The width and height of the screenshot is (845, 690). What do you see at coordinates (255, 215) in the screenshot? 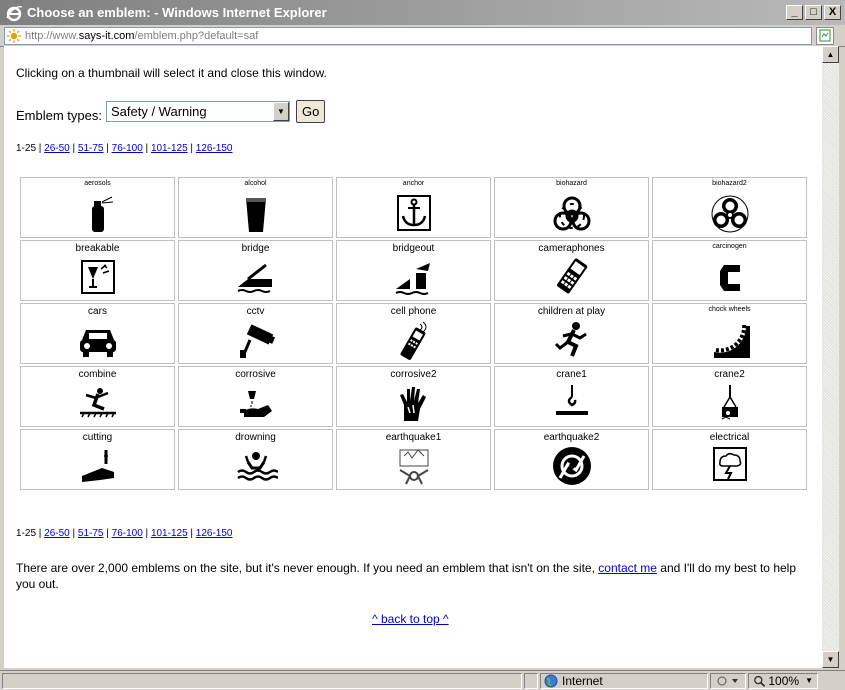
I see `glass-icon` at bounding box center [255, 215].